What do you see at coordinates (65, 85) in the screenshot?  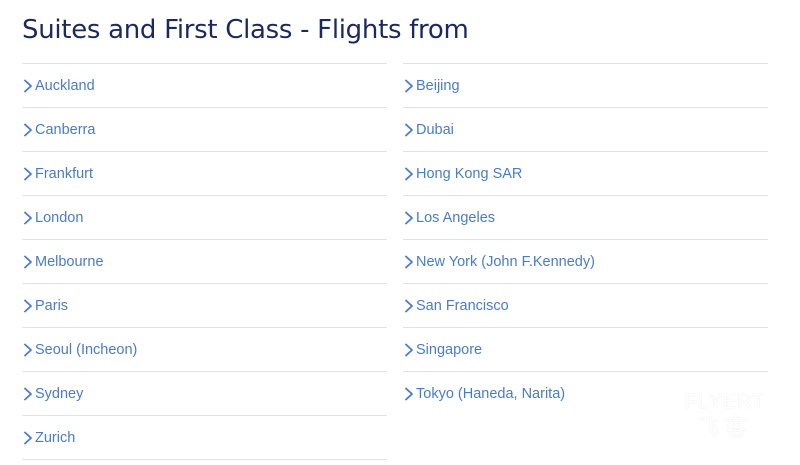 I see `destination-label: Auckland` at bounding box center [65, 85].